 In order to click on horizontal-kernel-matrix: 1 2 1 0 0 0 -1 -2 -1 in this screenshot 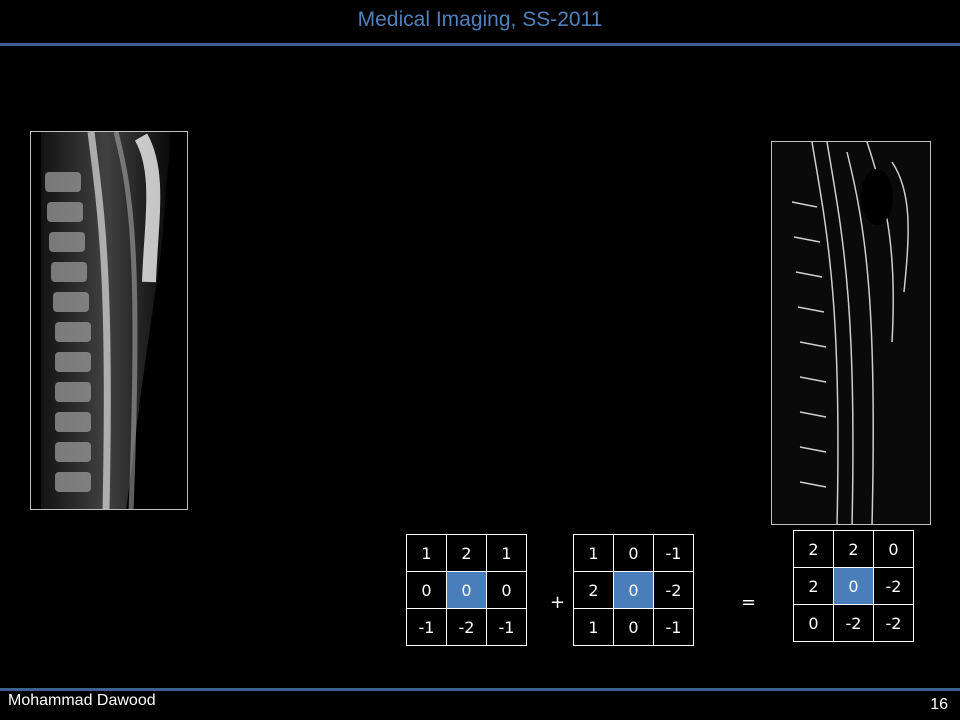, I will do `click(466, 590)`.